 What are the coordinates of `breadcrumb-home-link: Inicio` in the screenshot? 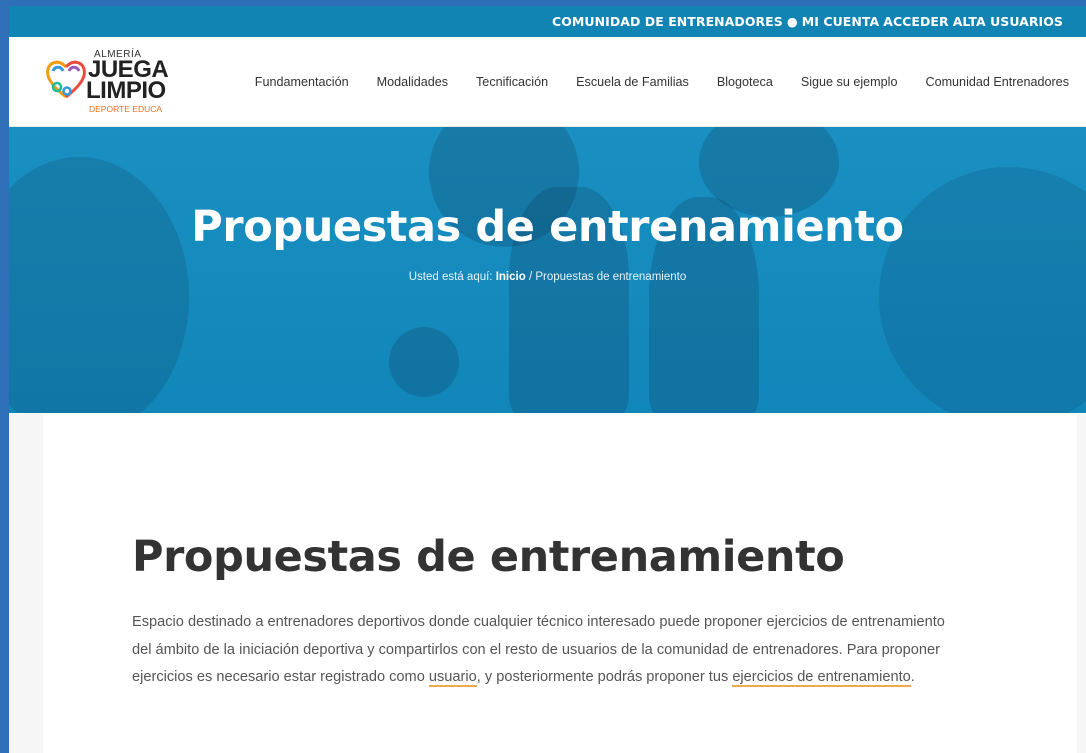 It's located at (511, 277).